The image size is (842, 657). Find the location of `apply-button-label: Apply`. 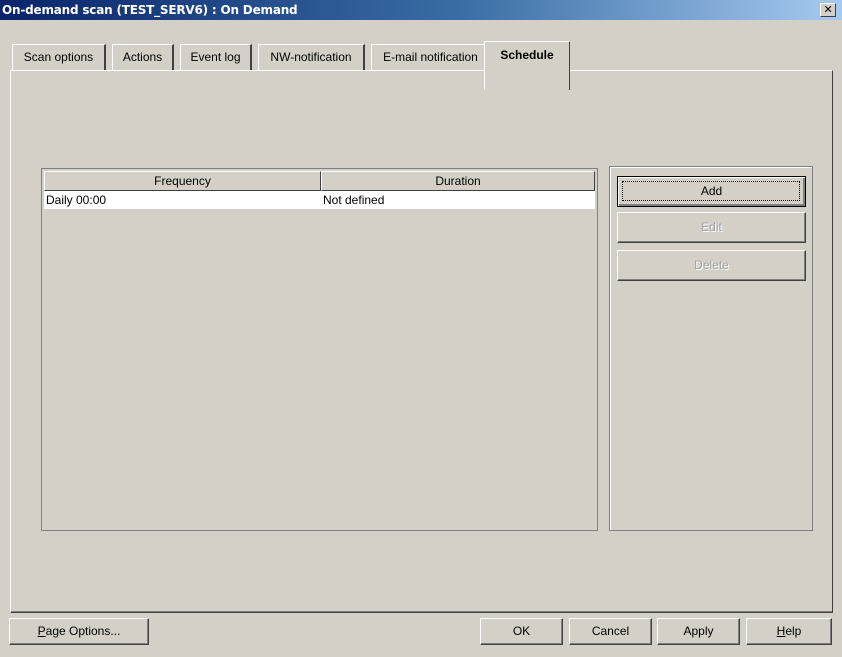

apply-button-label: Apply is located at coordinates (698, 631).